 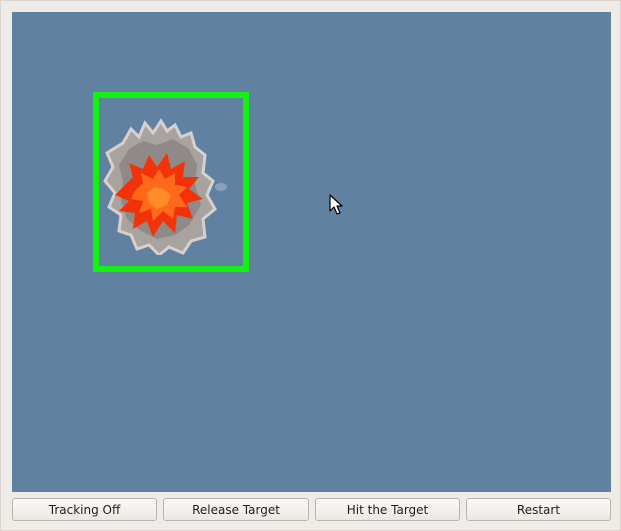 I want to click on tracking-toggle-button: Tracking Off, so click(x=84, y=509).